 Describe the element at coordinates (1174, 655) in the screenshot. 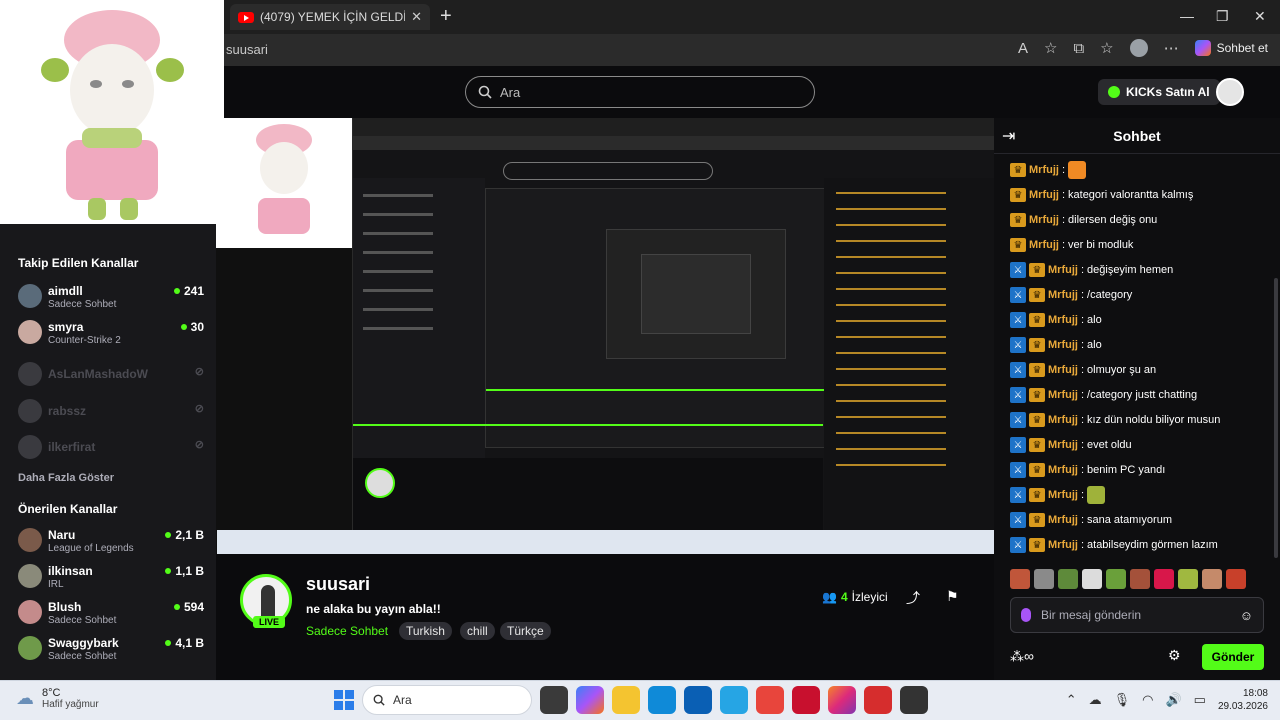

I see `settings-gear-icon: ⚙` at that location.